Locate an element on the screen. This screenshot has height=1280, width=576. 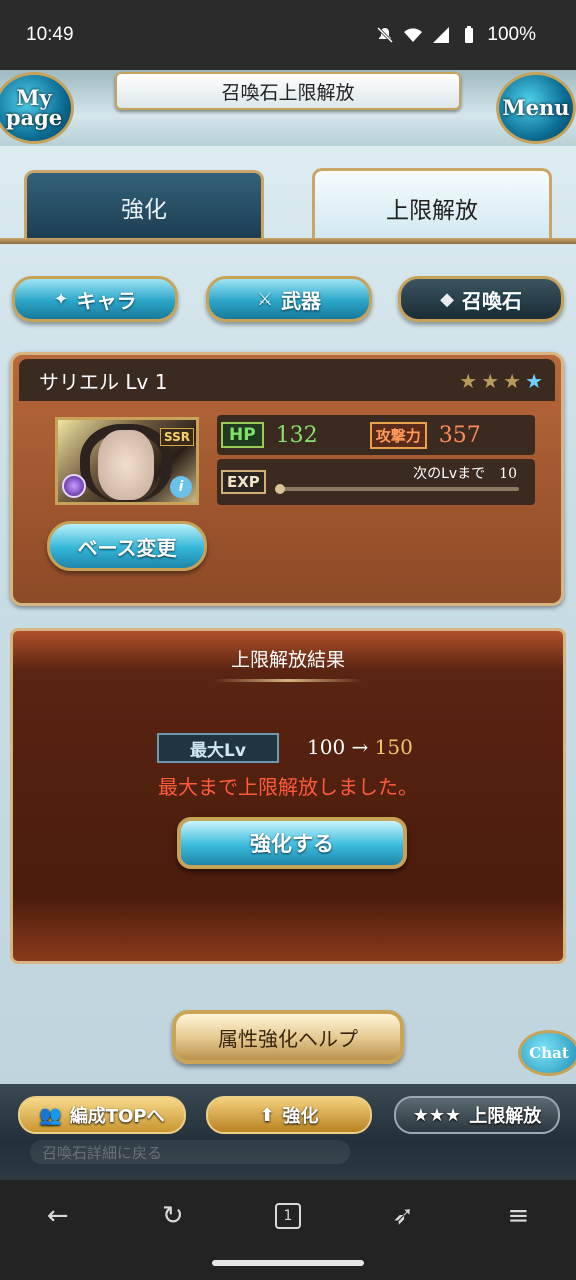
exp-label: EXP is located at coordinates (243, 482).